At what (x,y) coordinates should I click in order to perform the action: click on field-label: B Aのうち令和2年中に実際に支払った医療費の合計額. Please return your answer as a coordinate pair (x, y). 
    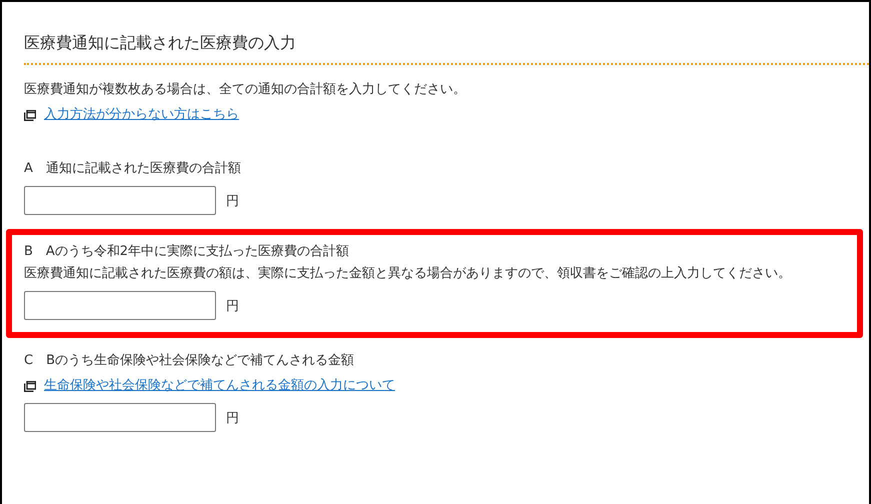
    Looking at the image, I should click on (187, 252).